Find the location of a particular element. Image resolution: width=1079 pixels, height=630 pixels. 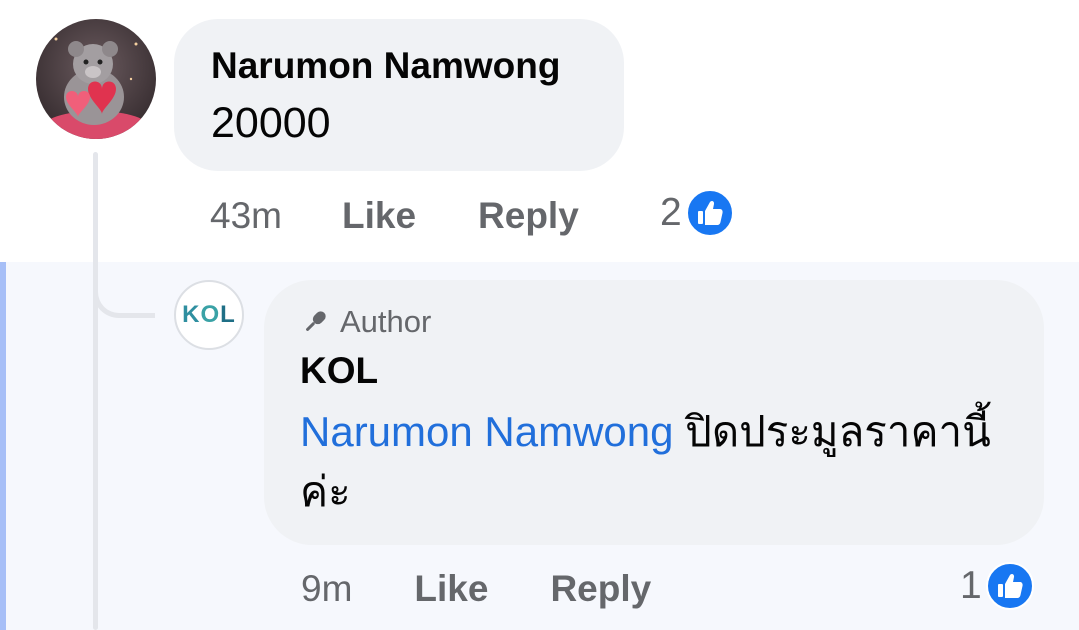

reply-actions: 9m Like Reply is located at coordinates (476, 589).